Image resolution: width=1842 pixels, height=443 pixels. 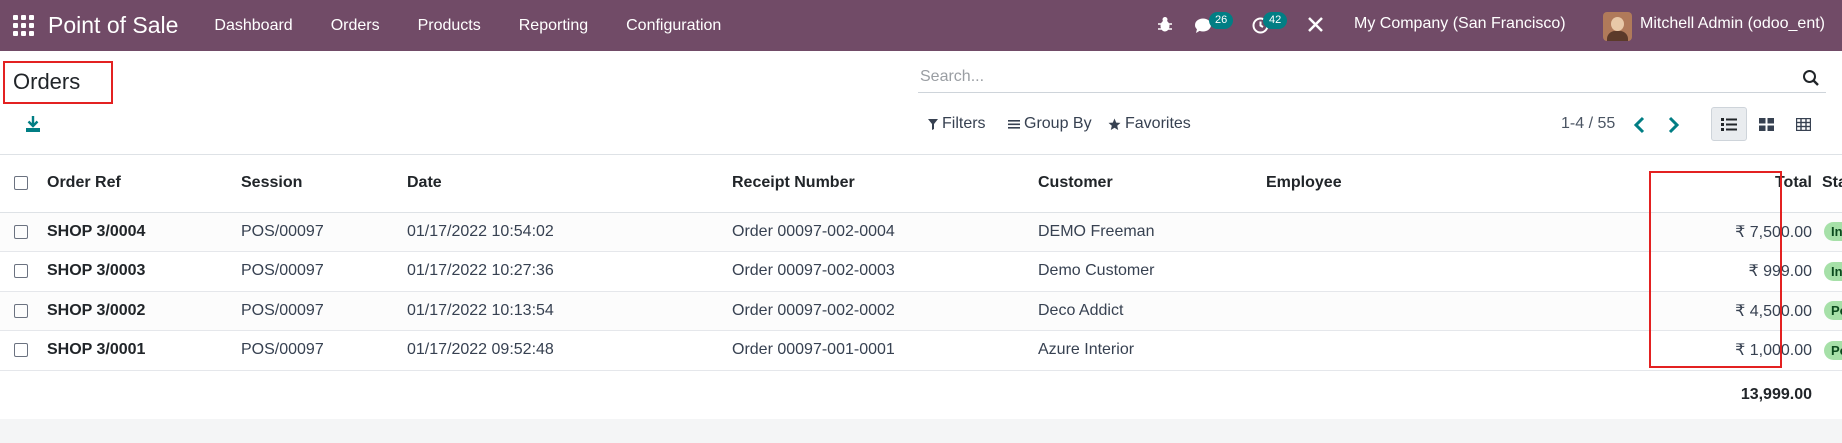 I want to click on select-all-checkbox, so click(x=21, y=183).